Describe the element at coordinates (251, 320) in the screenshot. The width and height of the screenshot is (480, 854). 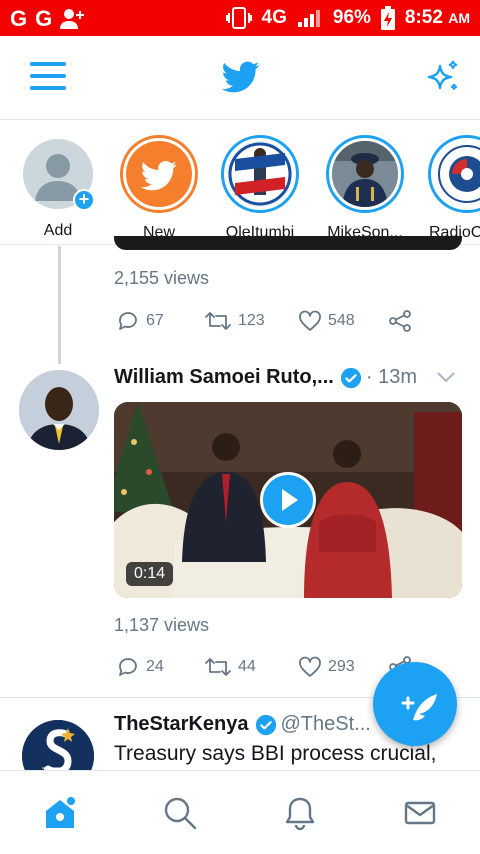
I see `retweet-count: 123` at that location.